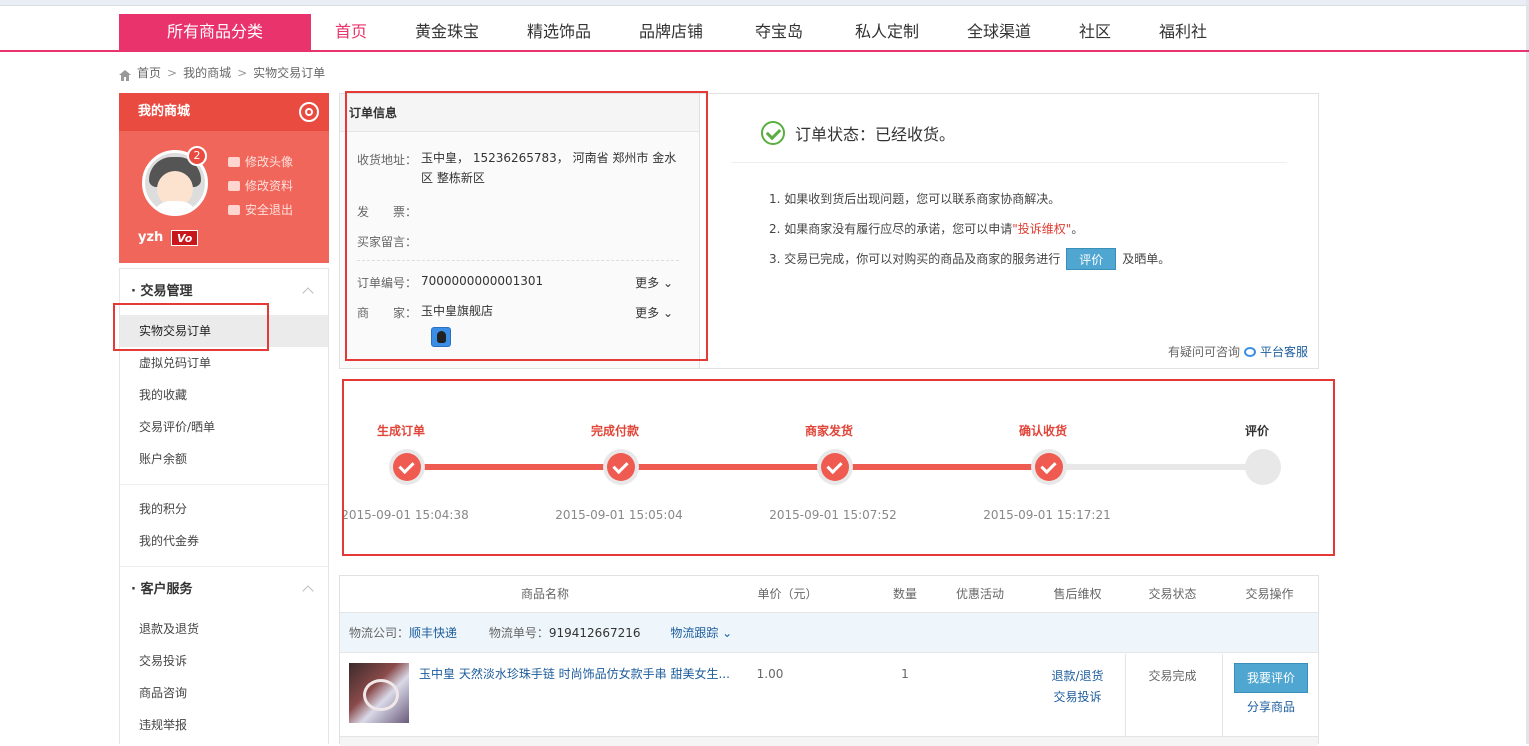  Describe the element at coordinates (224, 395) in the screenshot. I see `sidebar-item-favorites: 我的收藏` at that location.